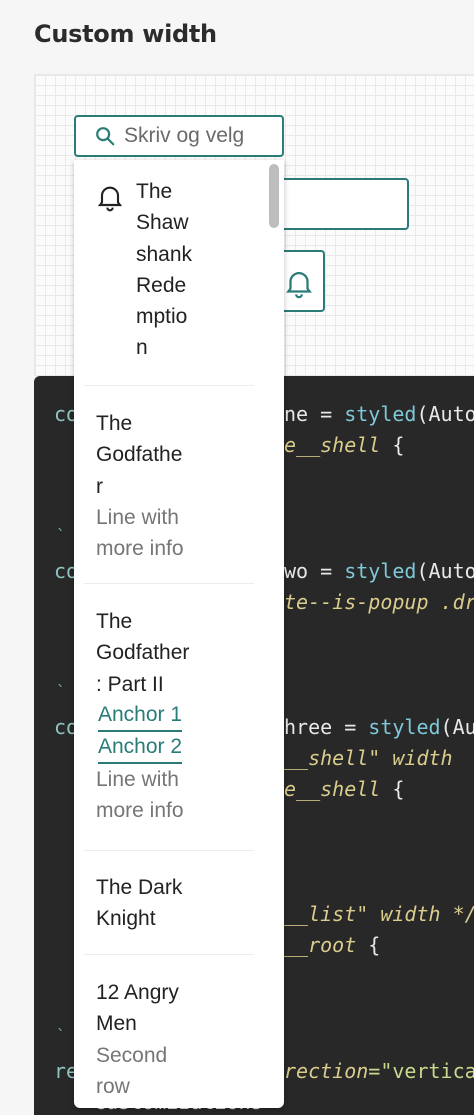  Describe the element at coordinates (132, 1055) in the screenshot. I see `option-subtitle: Second` at that location.